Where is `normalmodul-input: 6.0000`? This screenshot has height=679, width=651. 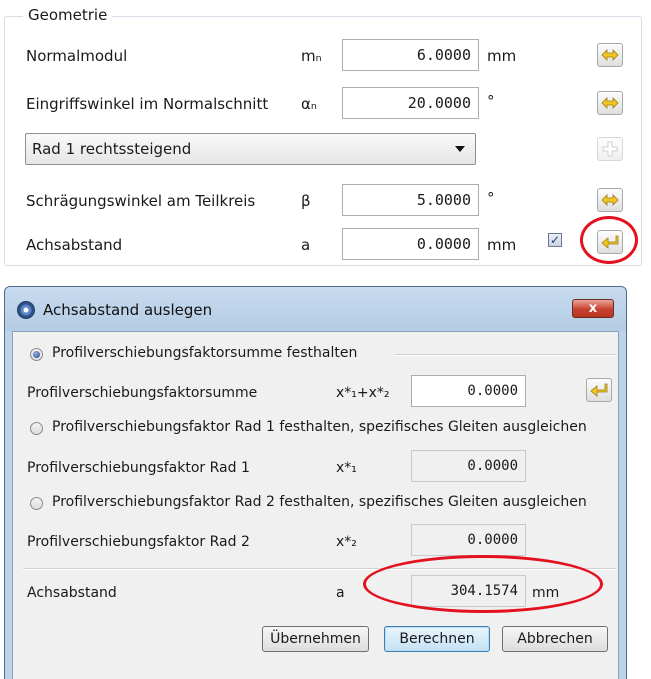 normalmodul-input: 6.0000 is located at coordinates (410, 55).